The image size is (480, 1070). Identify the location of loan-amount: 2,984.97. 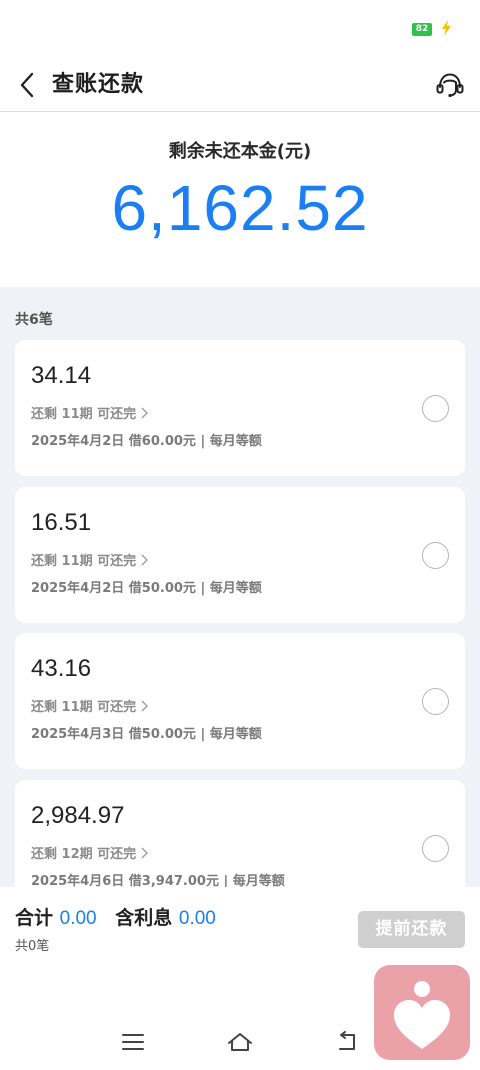
(78, 815).